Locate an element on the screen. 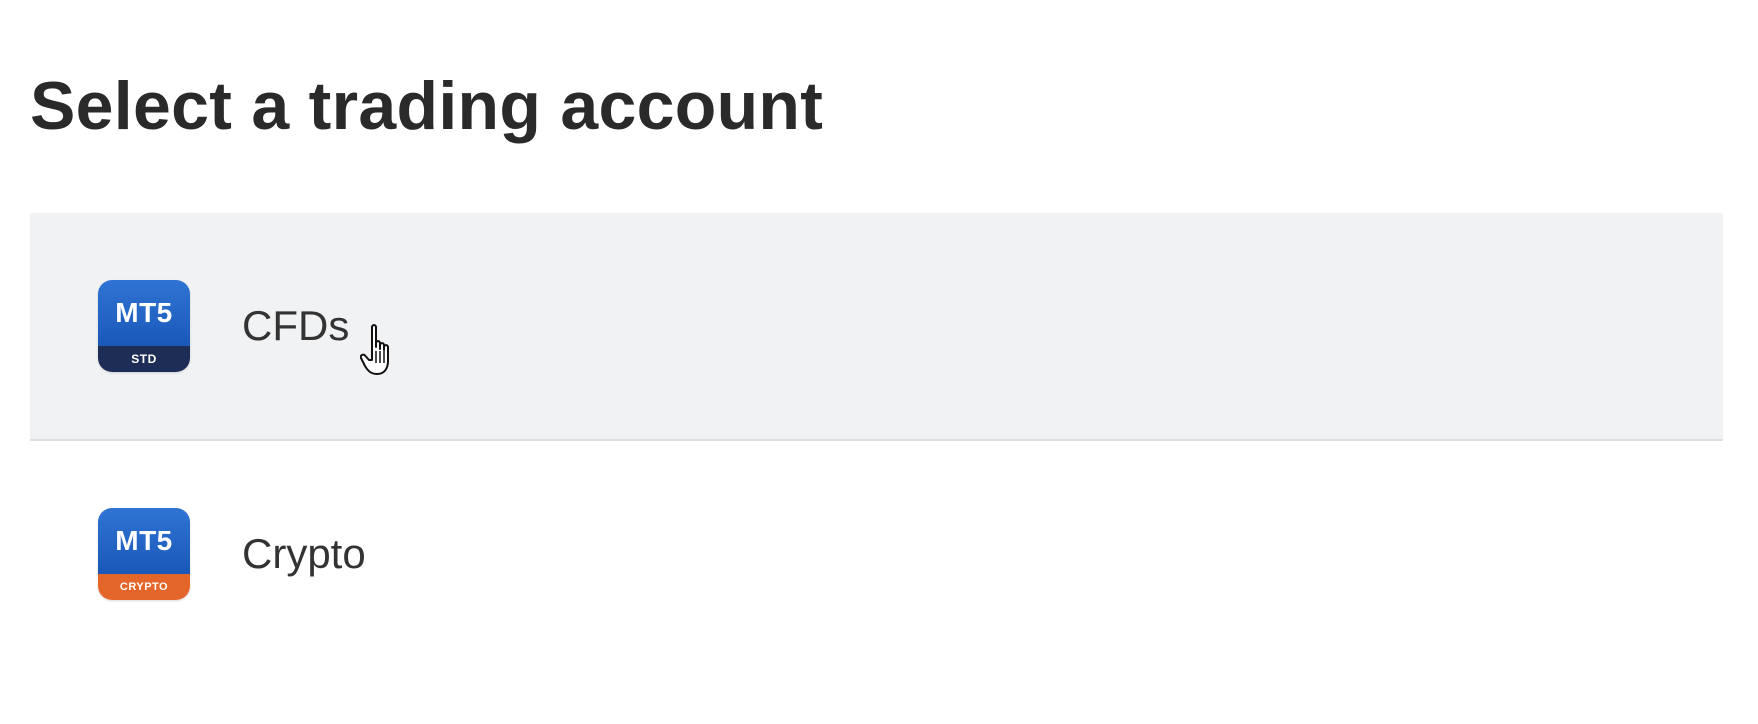 The image size is (1758, 724). badge-sub-label: STD is located at coordinates (144, 359).